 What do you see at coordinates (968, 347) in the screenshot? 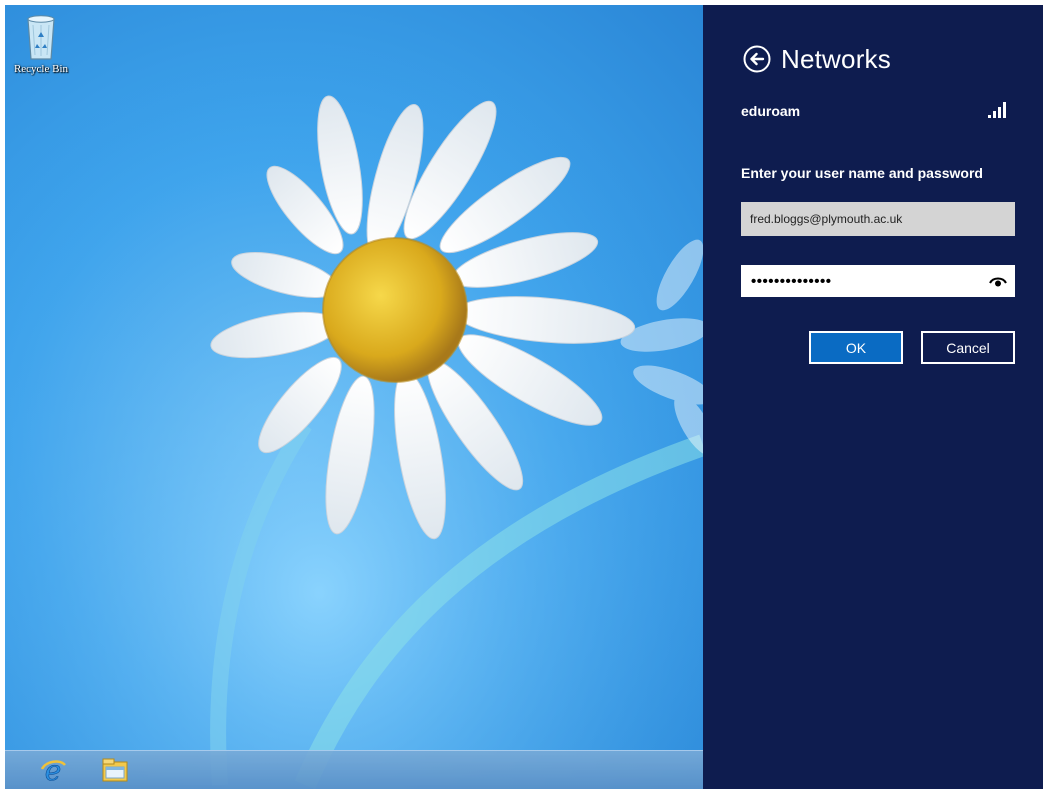
I see `cancel-button: Cancel` at bounding box center [968, 347].